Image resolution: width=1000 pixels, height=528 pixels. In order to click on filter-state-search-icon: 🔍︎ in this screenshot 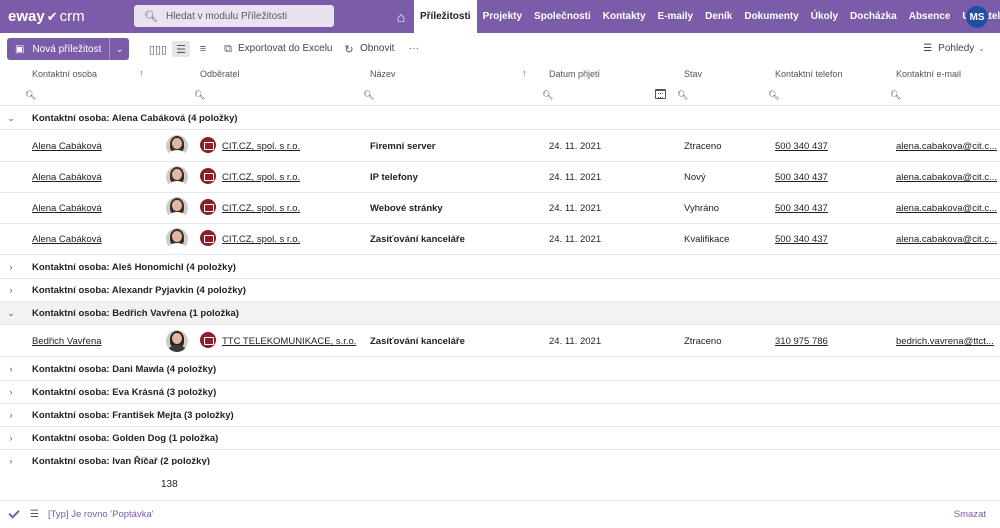, I will do `click(682, 95)`.